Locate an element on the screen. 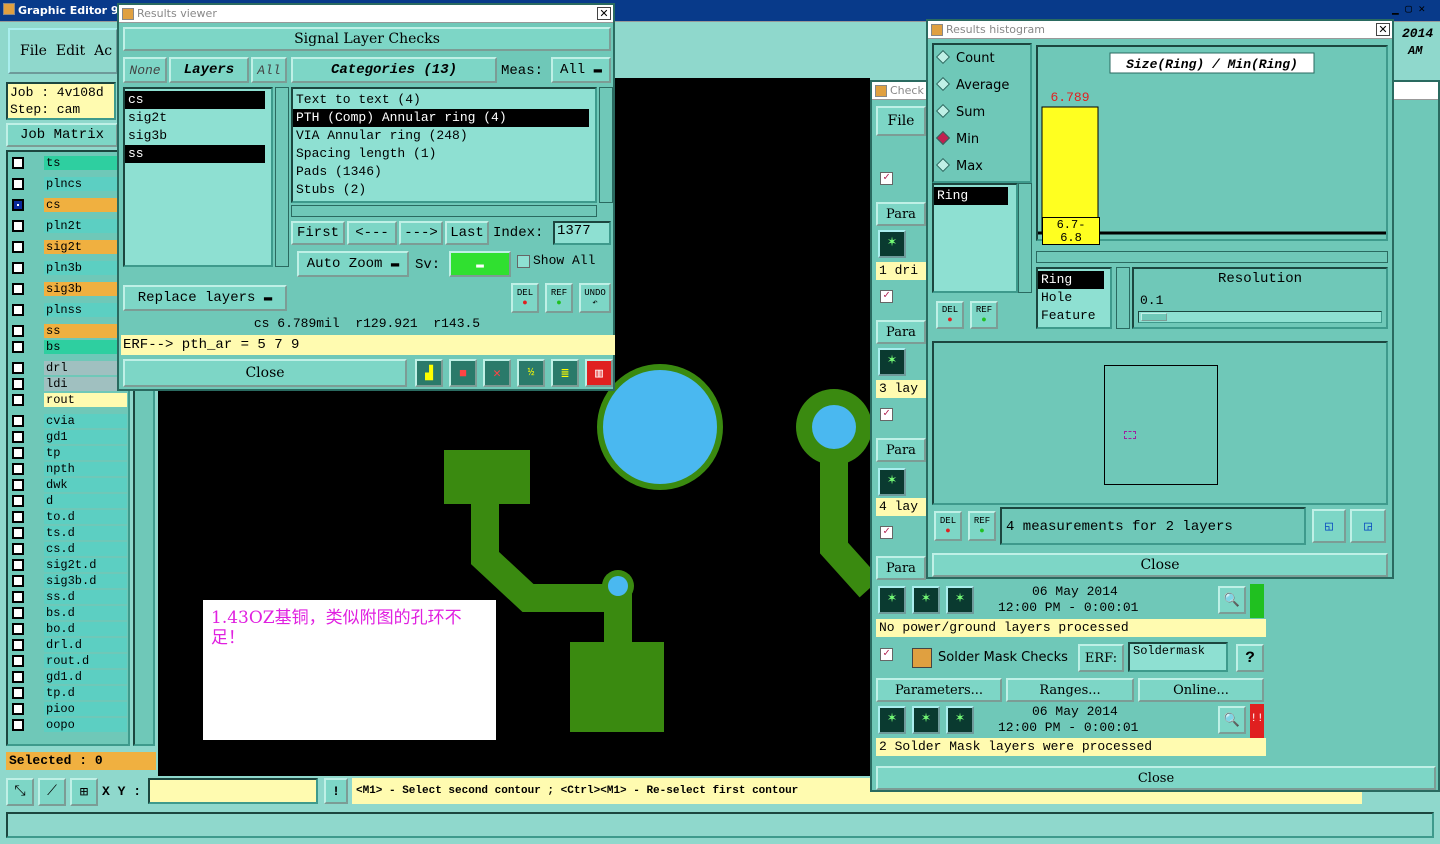 Image resolution: width=1440 pixels, height=844 pixels. tool-zoom-icon: ⤡ is located at coordinates (20, 792).